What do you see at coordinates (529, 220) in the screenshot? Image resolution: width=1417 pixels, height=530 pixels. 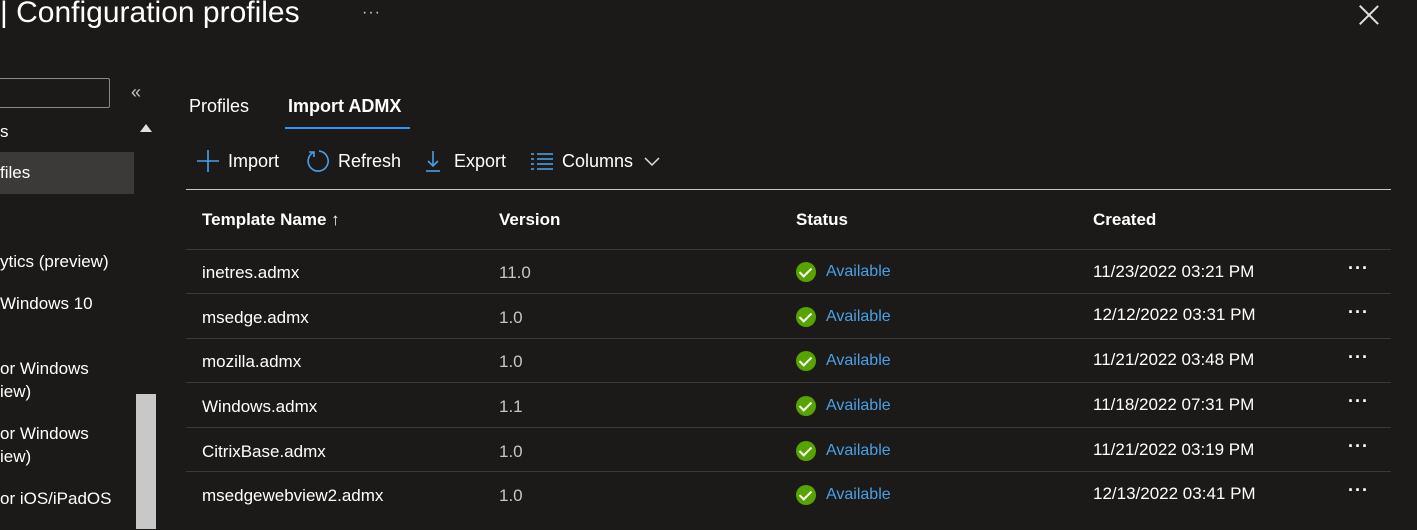 I see `column-header-version: Version` at bounding box center [529, 220].